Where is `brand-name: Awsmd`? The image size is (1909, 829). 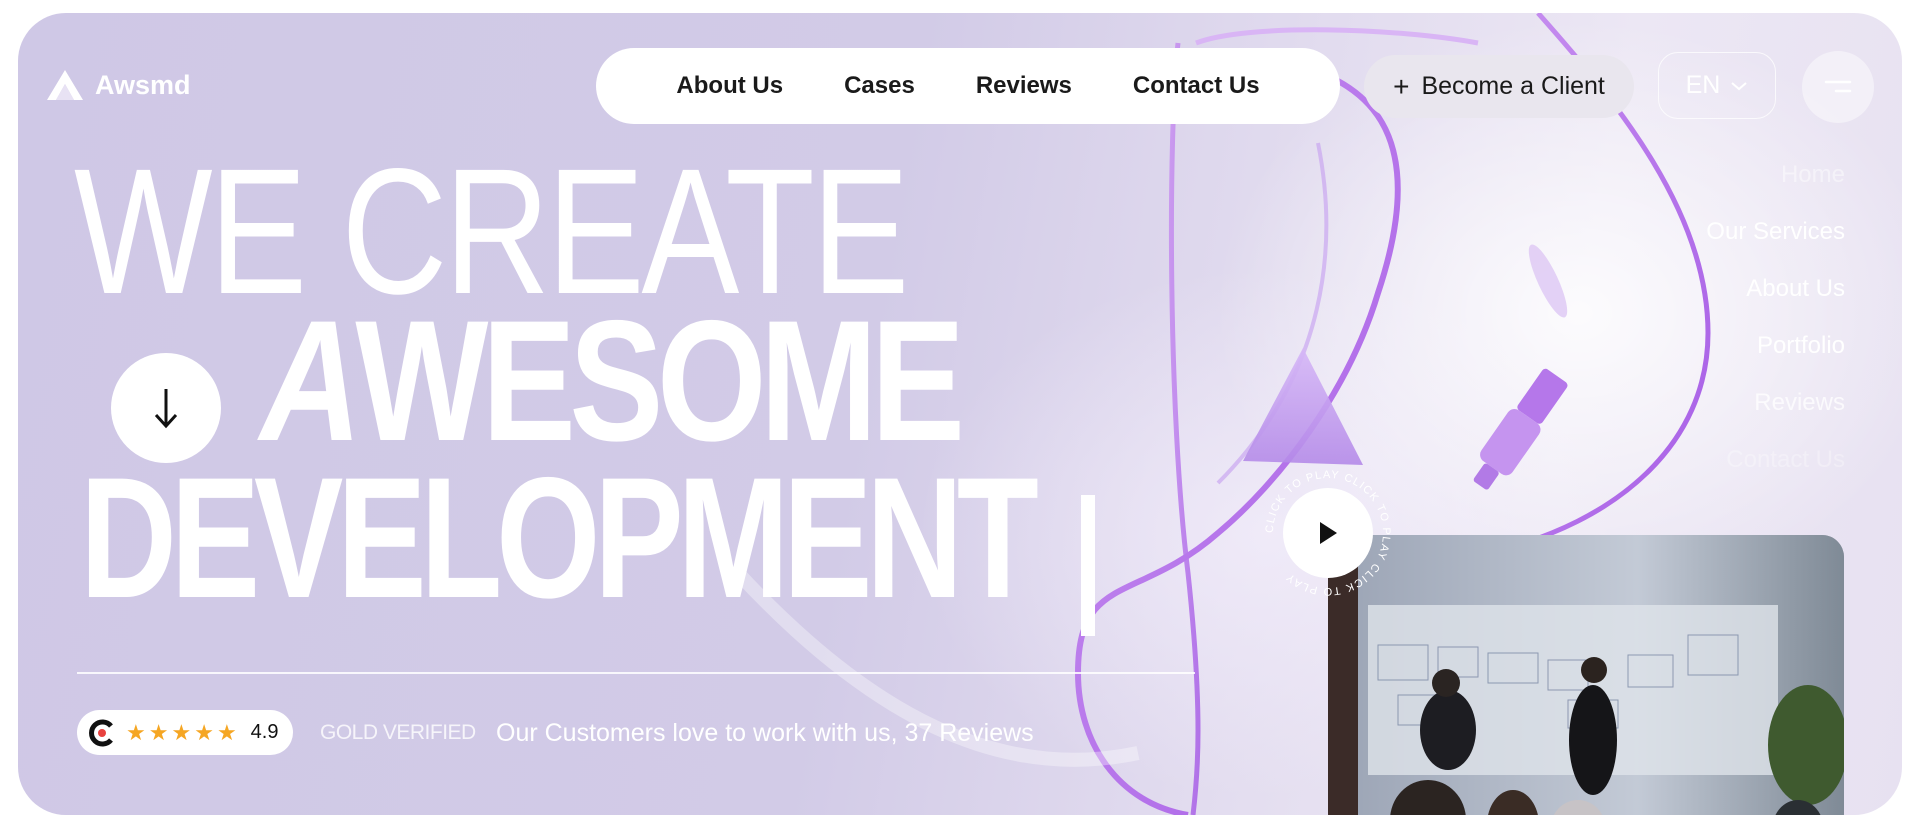 brand-name: Awsmd is located at coordinates (143, 84).